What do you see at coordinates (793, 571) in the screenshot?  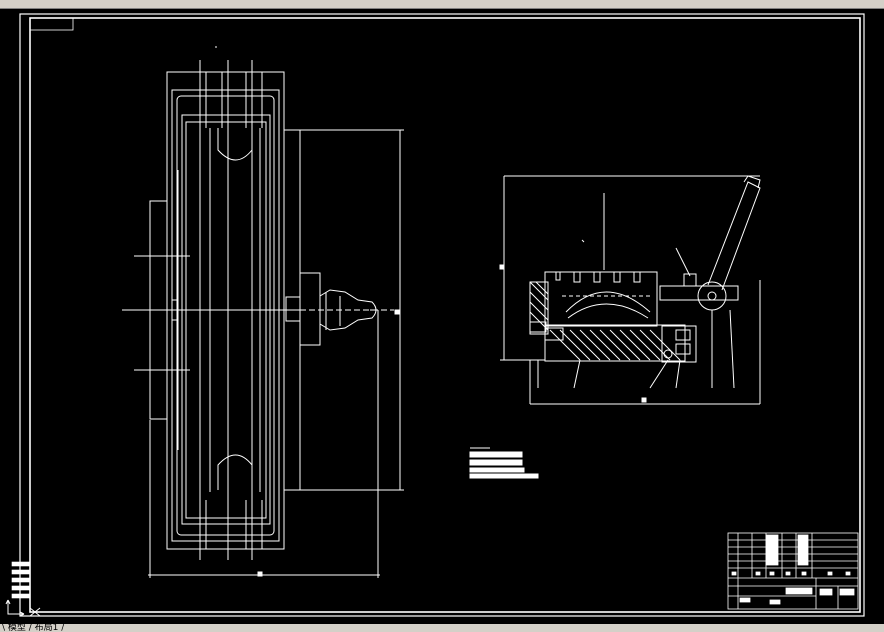 I see `title-block` at bounding box center [793, 571].